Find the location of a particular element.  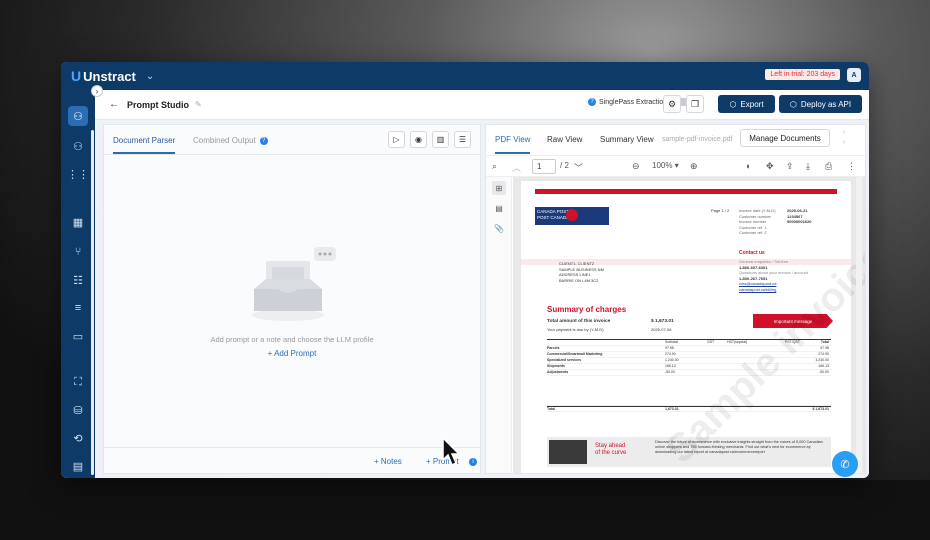

add-notes-button: + Notes is located at coordinates (388, 461).